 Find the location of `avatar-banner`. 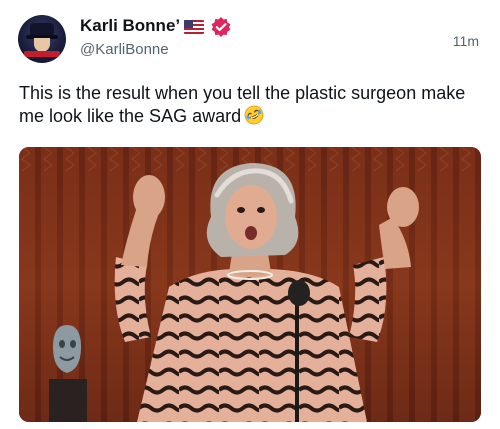

avatar-banner is located at coordinates (42, 54).